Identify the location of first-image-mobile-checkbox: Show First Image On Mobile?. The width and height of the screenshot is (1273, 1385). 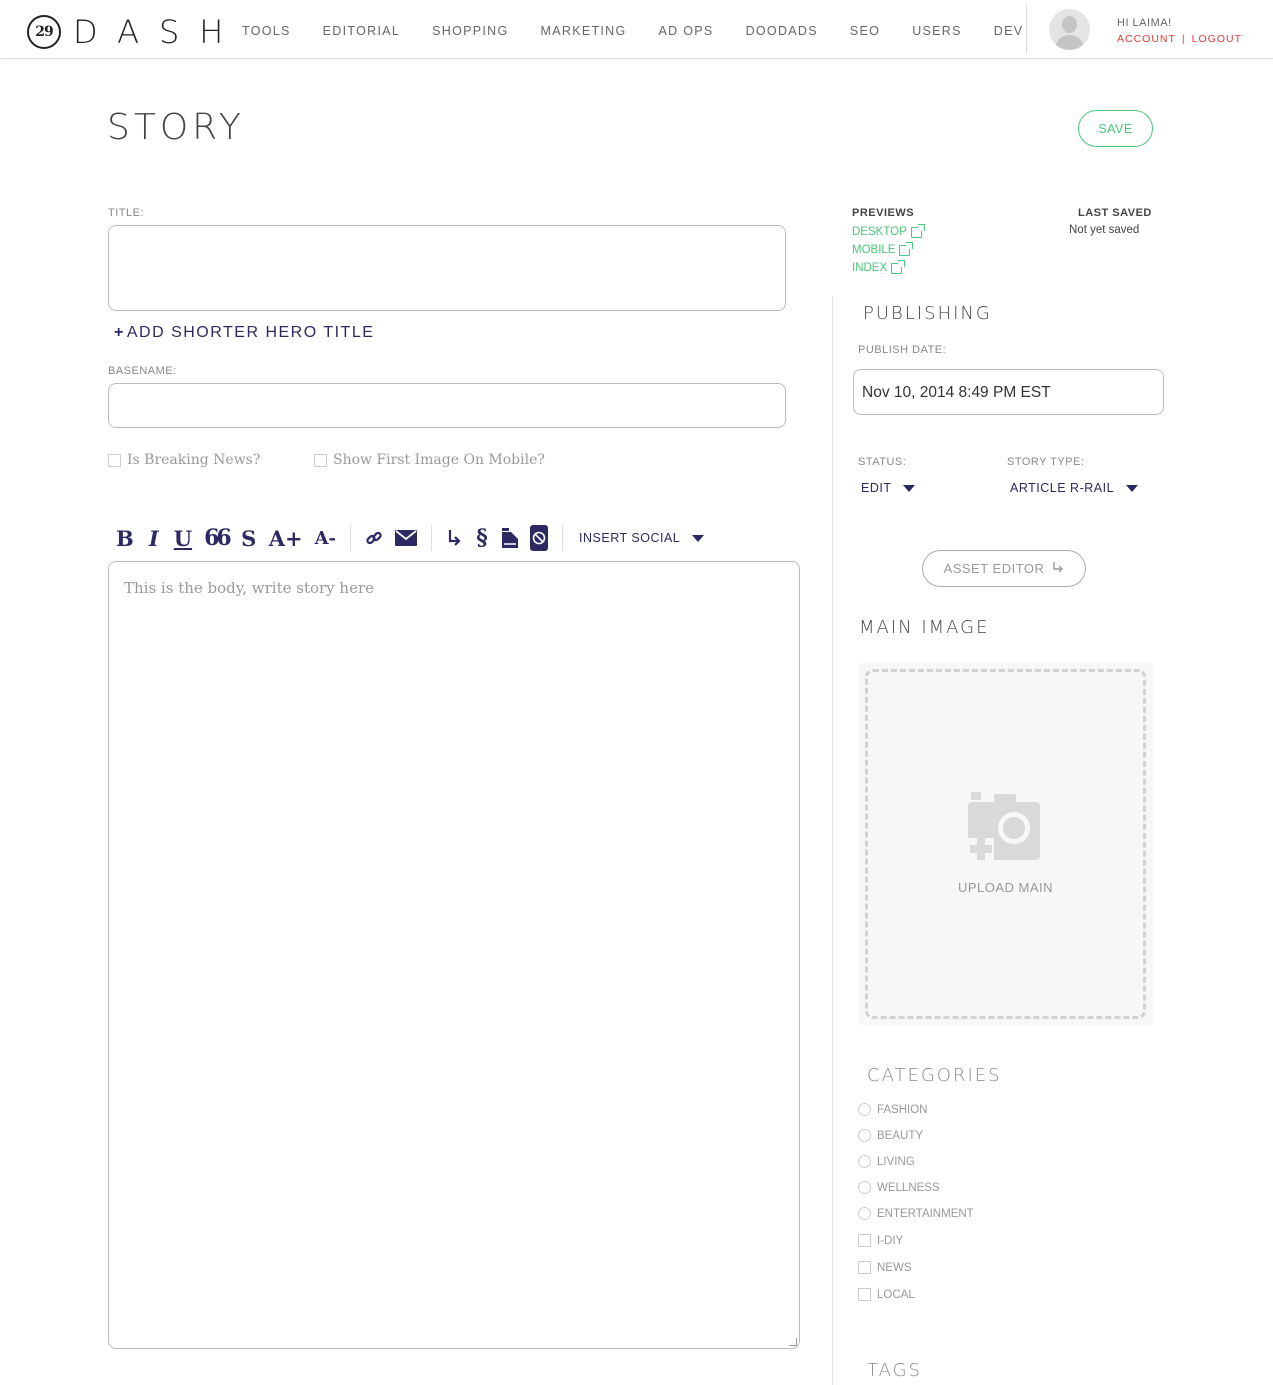
(429, 460).